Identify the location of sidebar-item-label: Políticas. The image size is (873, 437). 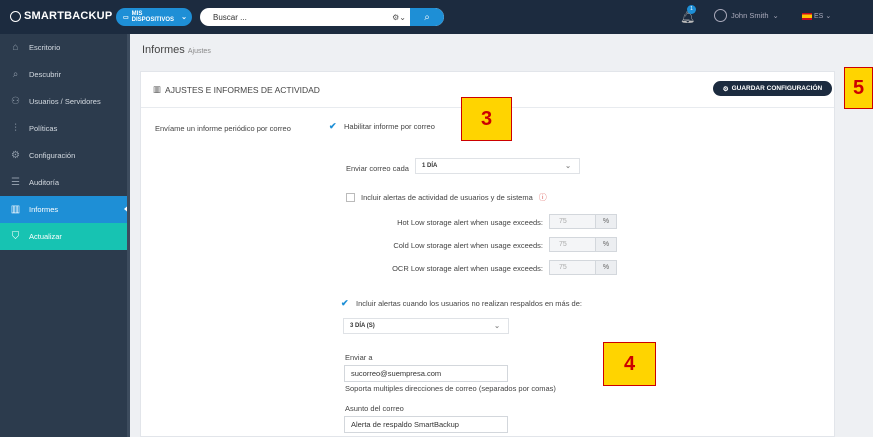
(43, 128).